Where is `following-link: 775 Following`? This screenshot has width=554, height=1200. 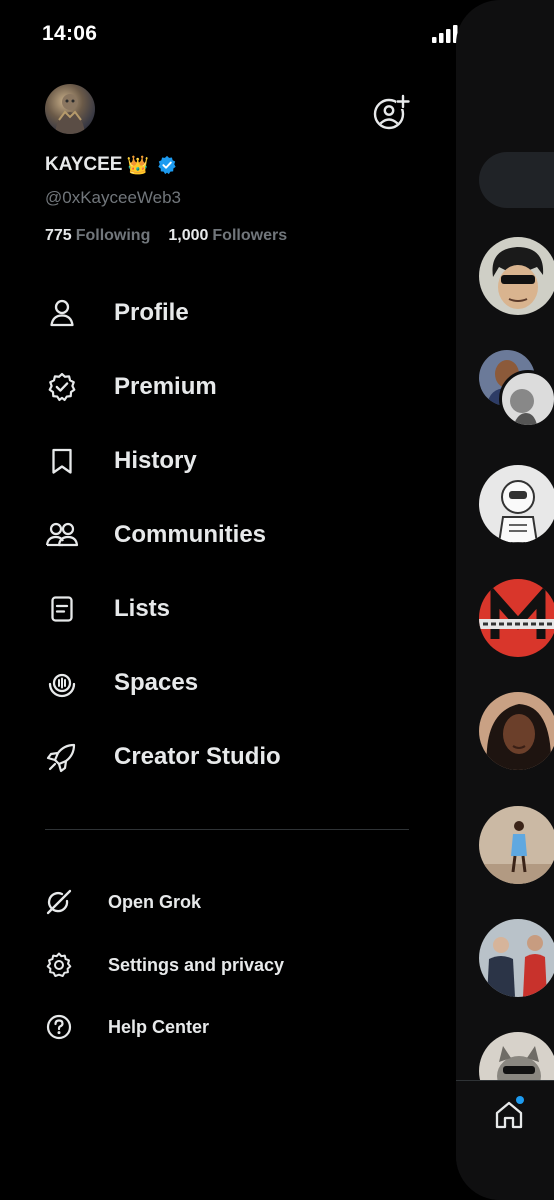
following-link: 775 Following is located at coordinates (97, 236).